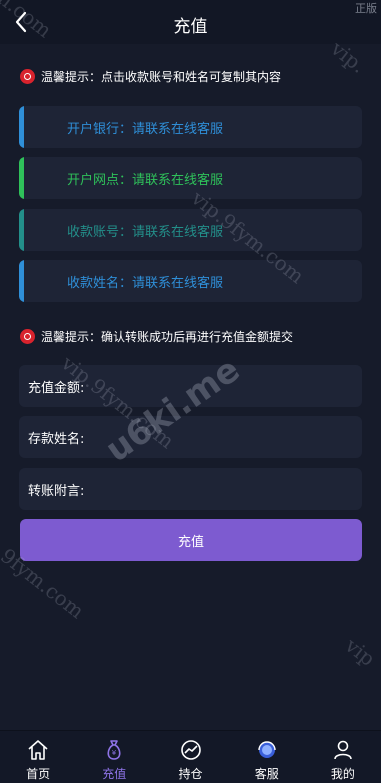 Image resolution: width=381 pixels, height=783 pixels. I want to click on copy-tip: 温馨提示：点击收款账号和姓名可复制其内容, so click(150, 76).